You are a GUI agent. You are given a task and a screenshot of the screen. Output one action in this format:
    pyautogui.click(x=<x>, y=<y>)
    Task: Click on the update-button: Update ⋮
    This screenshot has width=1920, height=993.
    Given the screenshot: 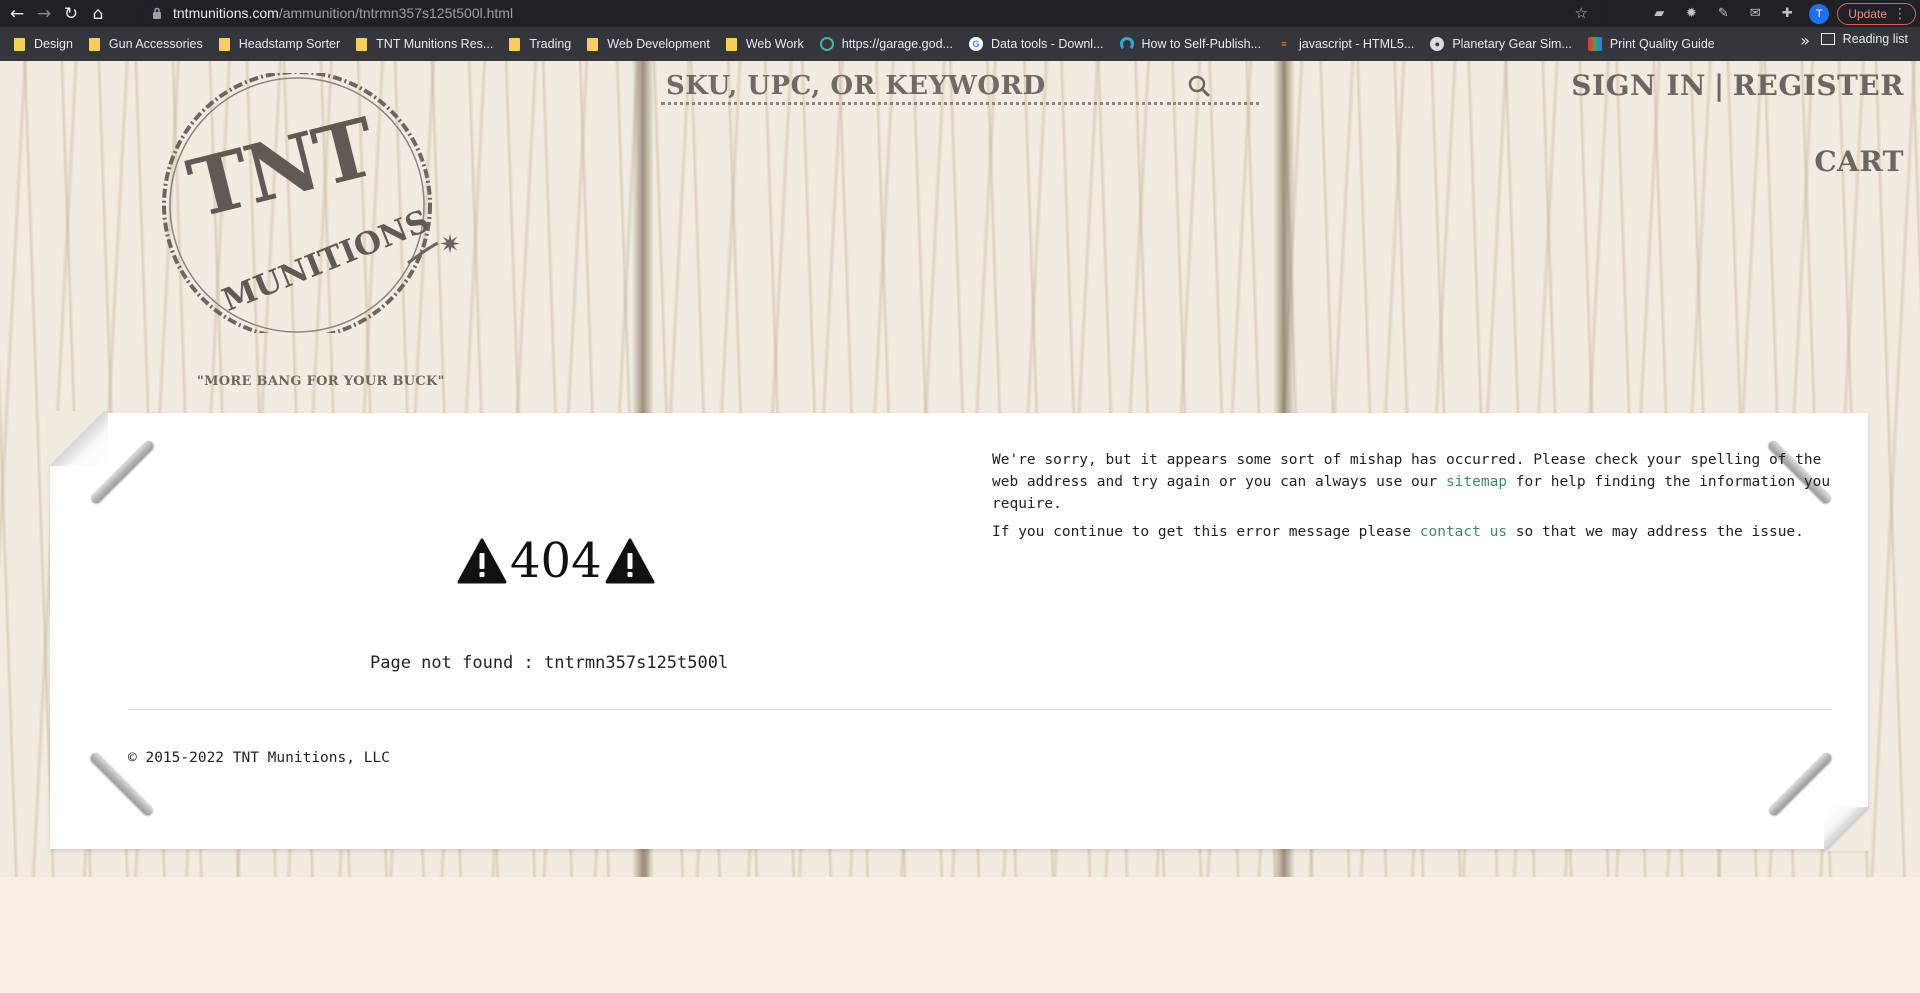 What is the action you would take?
    pyautogui.click(x=1876, y=13)
    